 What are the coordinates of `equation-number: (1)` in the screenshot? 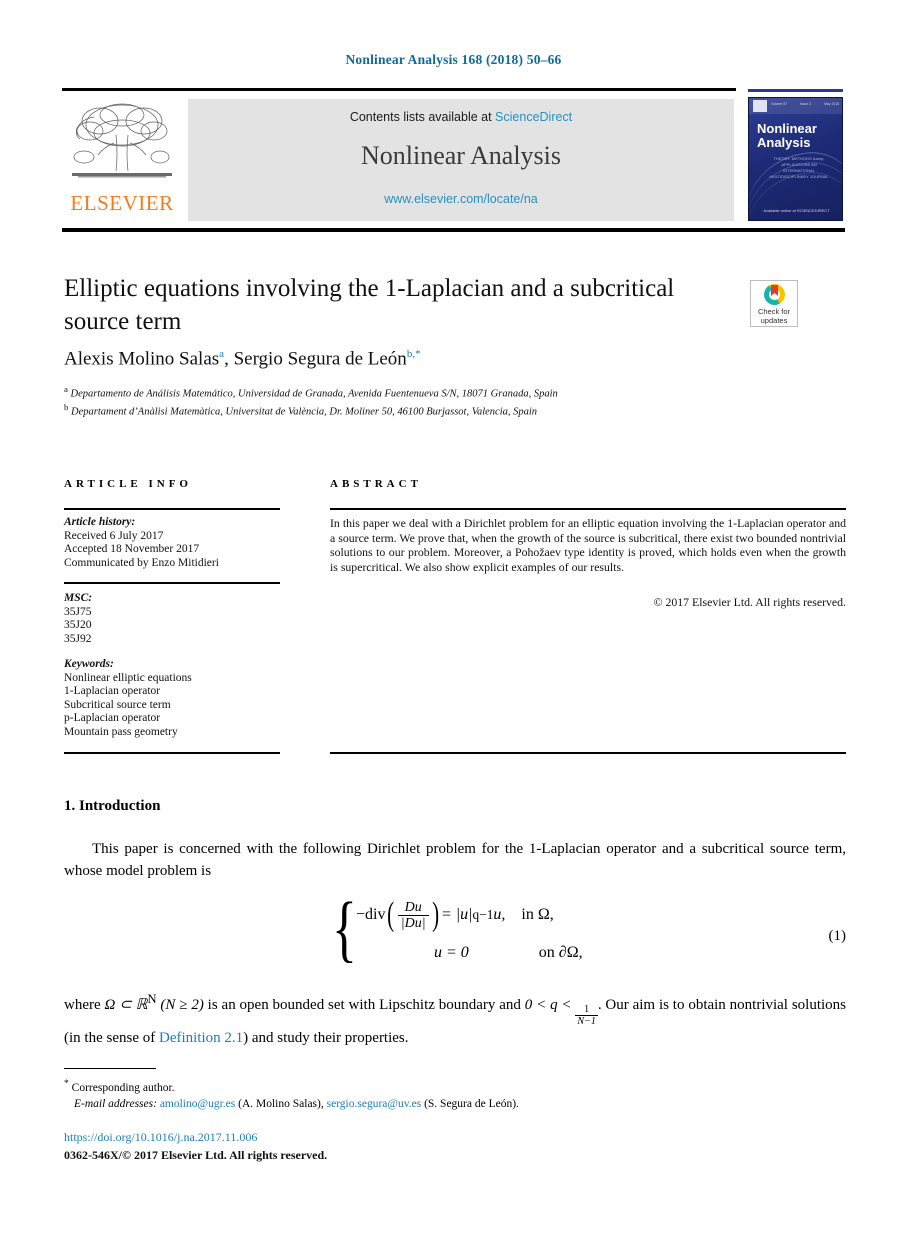 It's located at (837, 936).